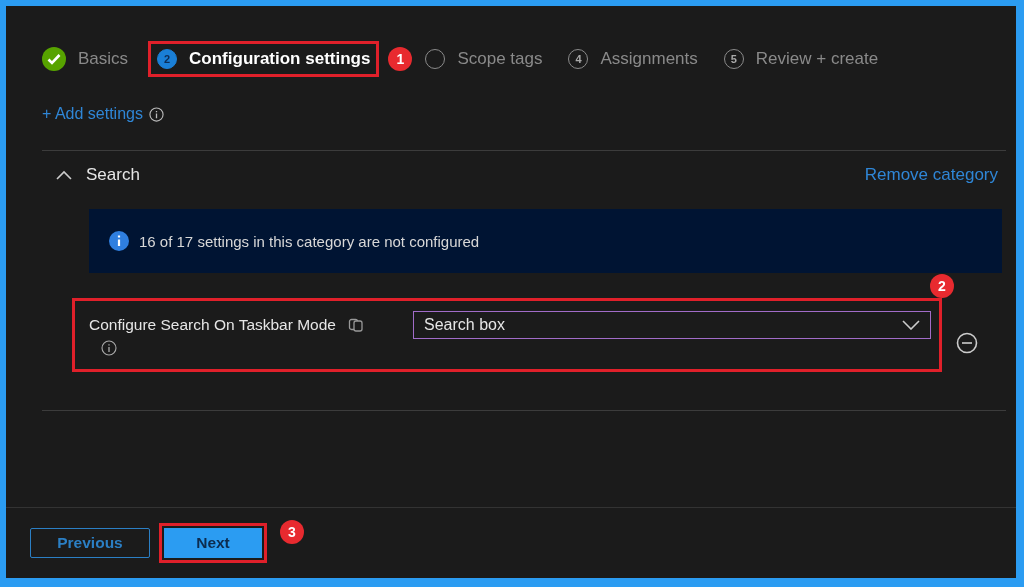 This screenshot has width=1024, height=587. I want to click on setting-dropdown: Search box, so click(672, 325).